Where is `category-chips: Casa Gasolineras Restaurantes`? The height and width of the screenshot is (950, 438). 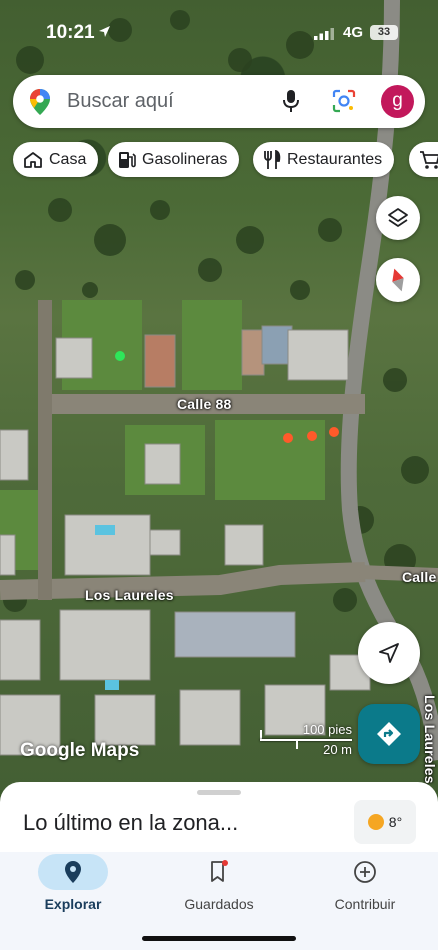
category-chips: Casa Gasolineras Restaurantes is located at coordinates (225, 159).